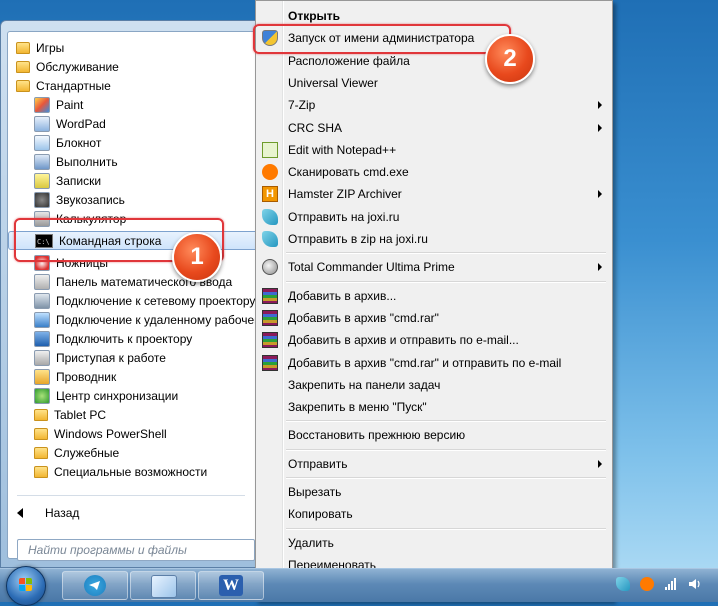 Image resolution: width=718 pixels, height=606 pixels. I want to click on context-menu-item: Отправить на joxi.ru, so click(434, 217).